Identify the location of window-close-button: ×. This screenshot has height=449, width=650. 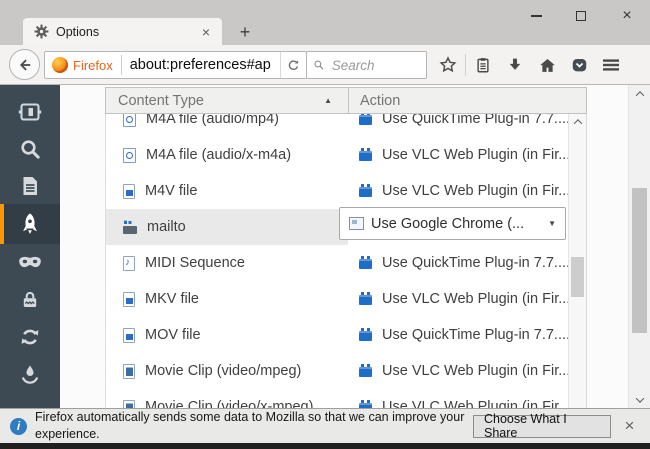
(627, 16).